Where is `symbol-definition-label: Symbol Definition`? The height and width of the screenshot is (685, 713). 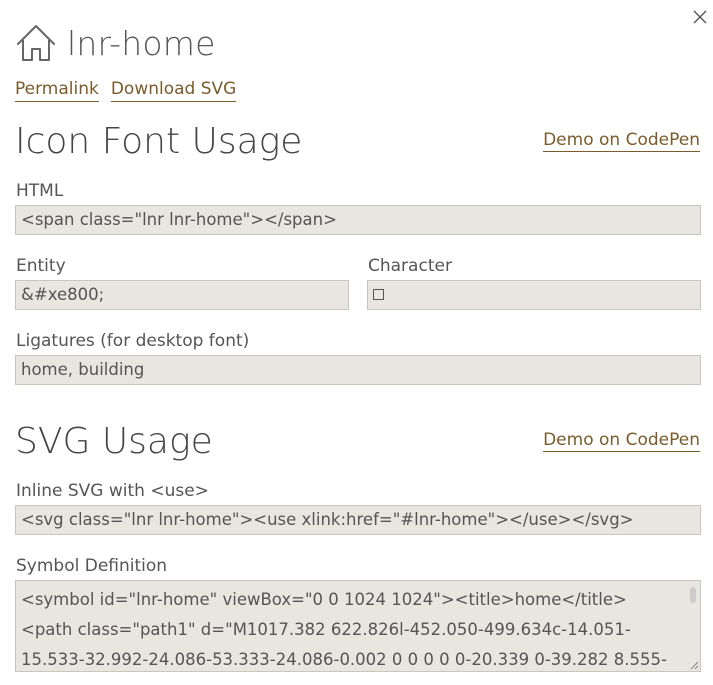 symbol-definition-label: Symbol Definition is located at coordinates (92, 566).